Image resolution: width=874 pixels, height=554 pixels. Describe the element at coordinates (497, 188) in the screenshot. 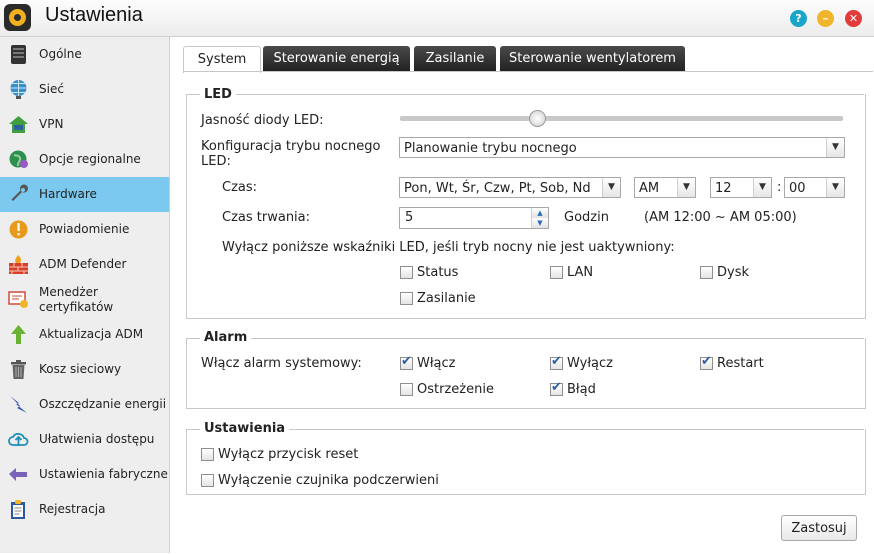

I see `days-value: Pon, Wt, Śr, Czw, Pt, Sob, Nd` at that location.